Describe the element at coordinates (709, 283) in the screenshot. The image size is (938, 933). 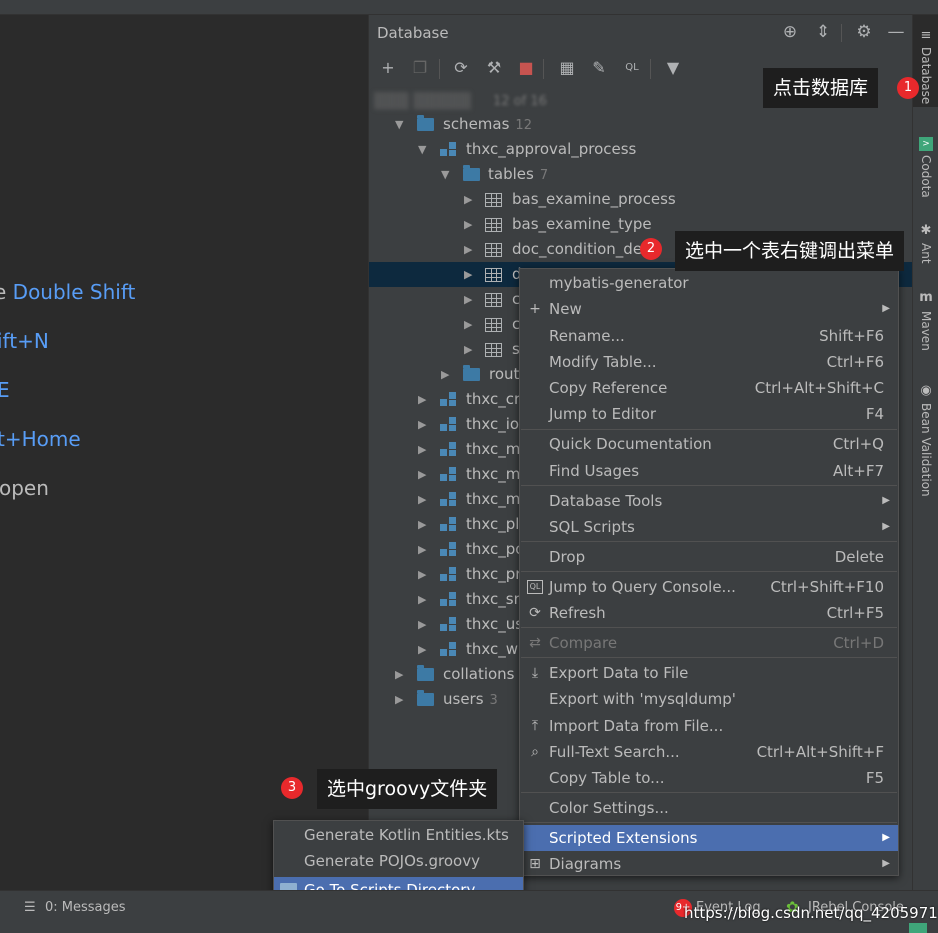
I see `menu-item-mybatis-generator: mybatis-generator` at that location.